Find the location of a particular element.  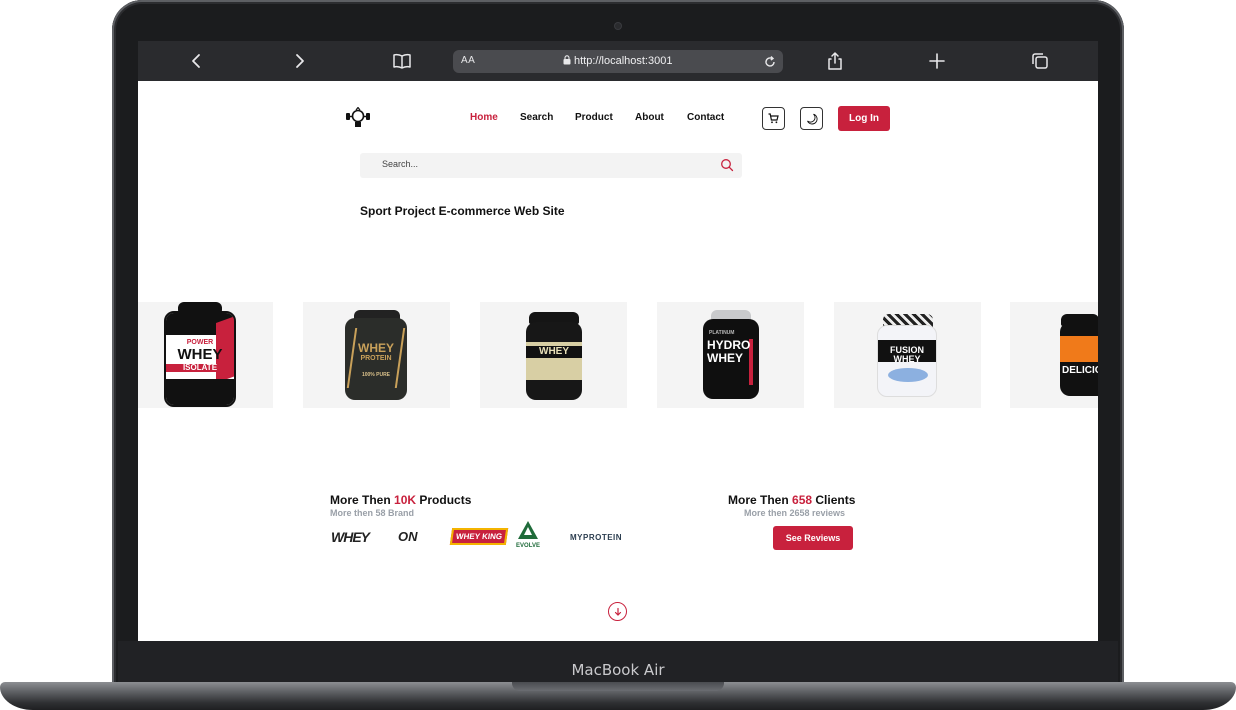

product-card: POWER WHEY ISOLATE is located at coordinates (205, 355).